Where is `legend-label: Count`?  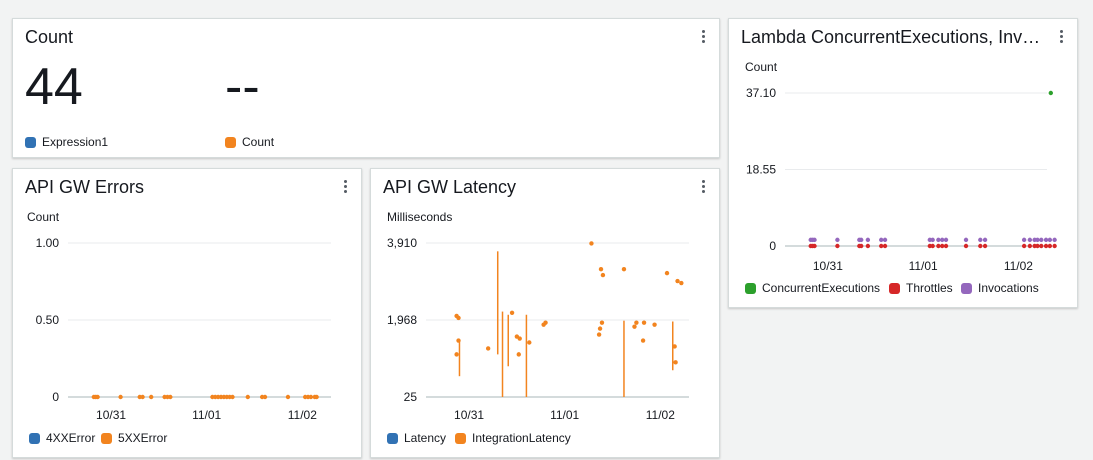 legend-label: Count is located at coordinates (258, 142).